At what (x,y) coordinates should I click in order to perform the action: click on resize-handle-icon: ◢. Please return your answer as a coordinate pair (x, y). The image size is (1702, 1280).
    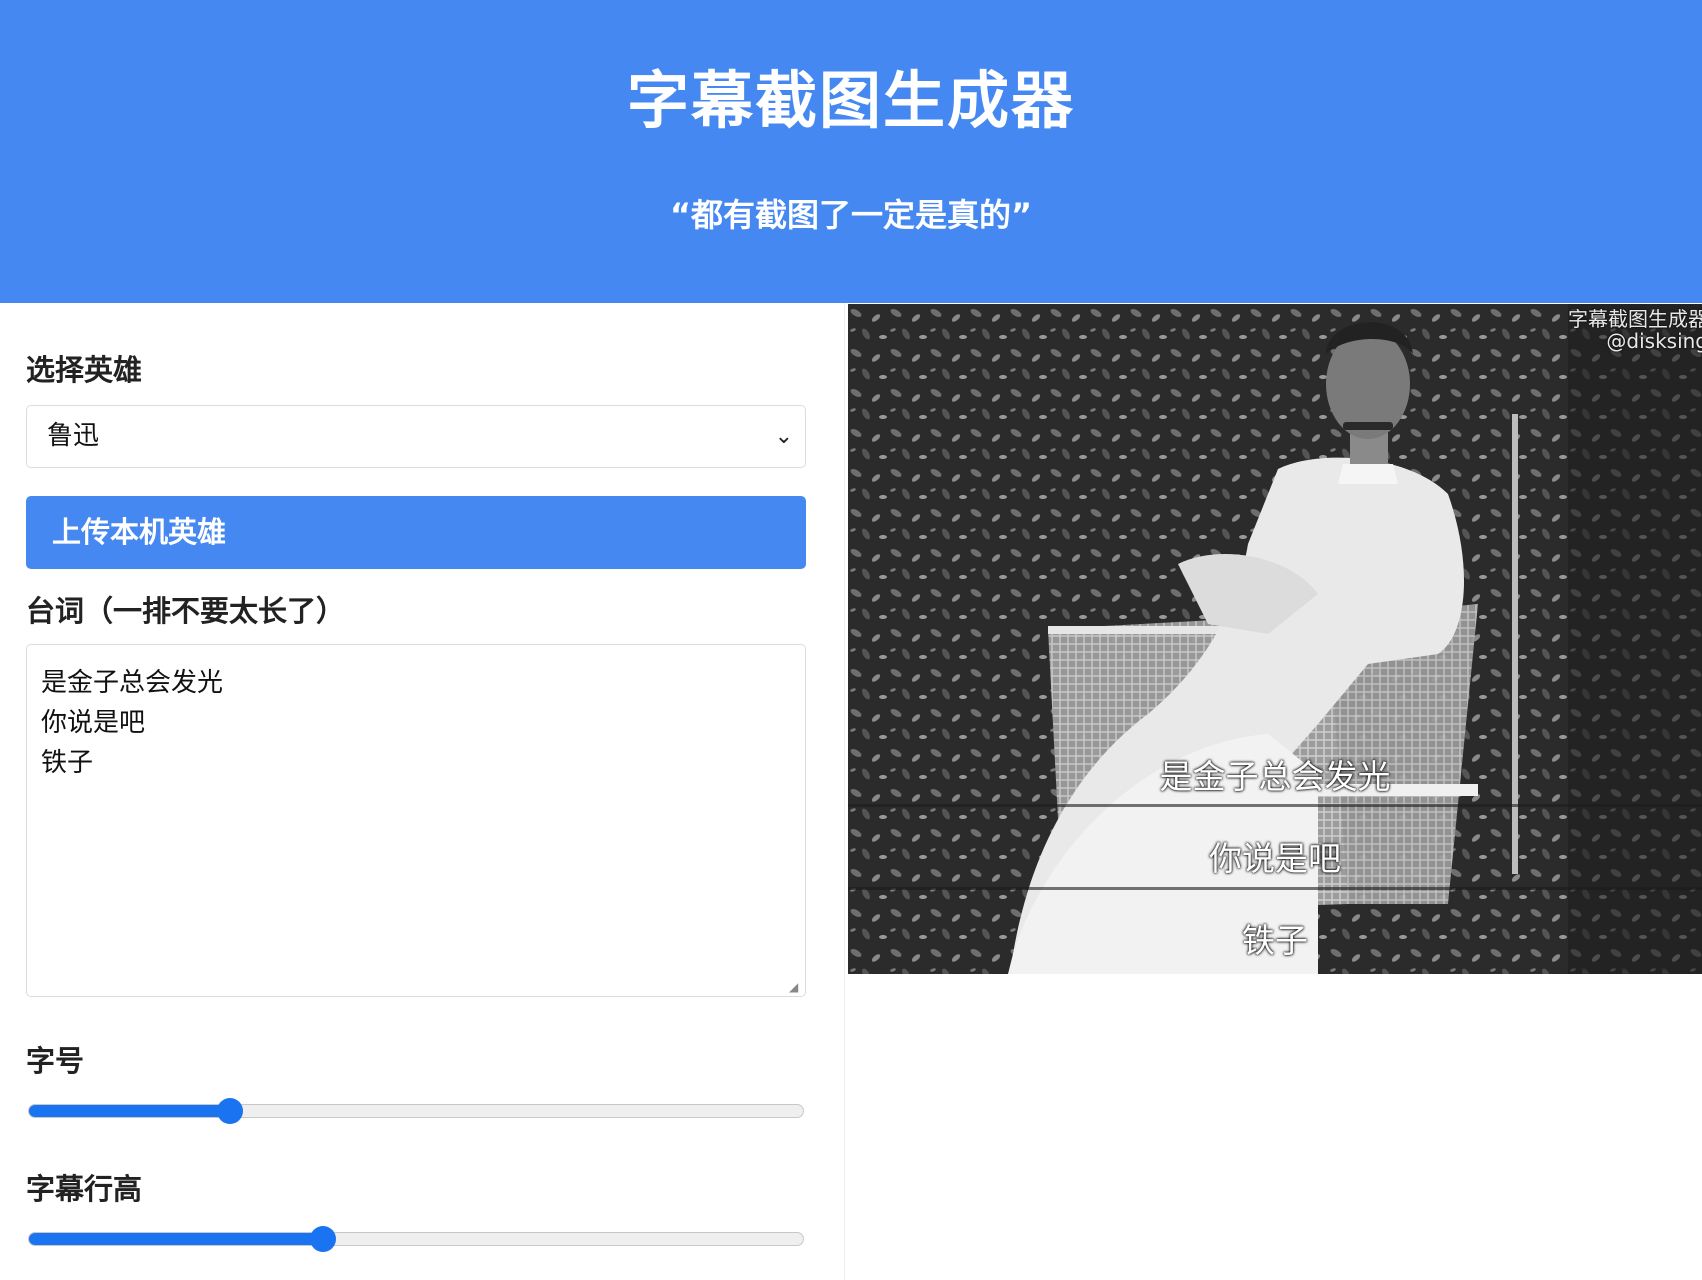
    Looking at the image, I should click on (796, 987).